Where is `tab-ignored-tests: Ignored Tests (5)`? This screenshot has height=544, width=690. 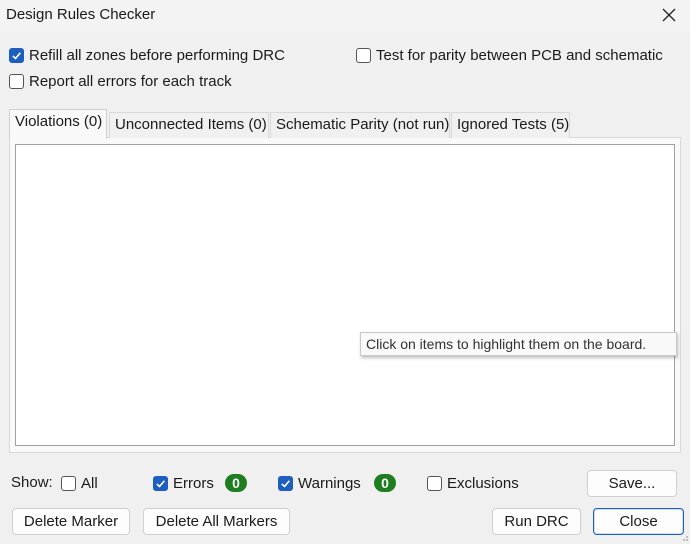 tab-ignored-tests: Ignored Tests (5) is located at coordinates (510, 125).